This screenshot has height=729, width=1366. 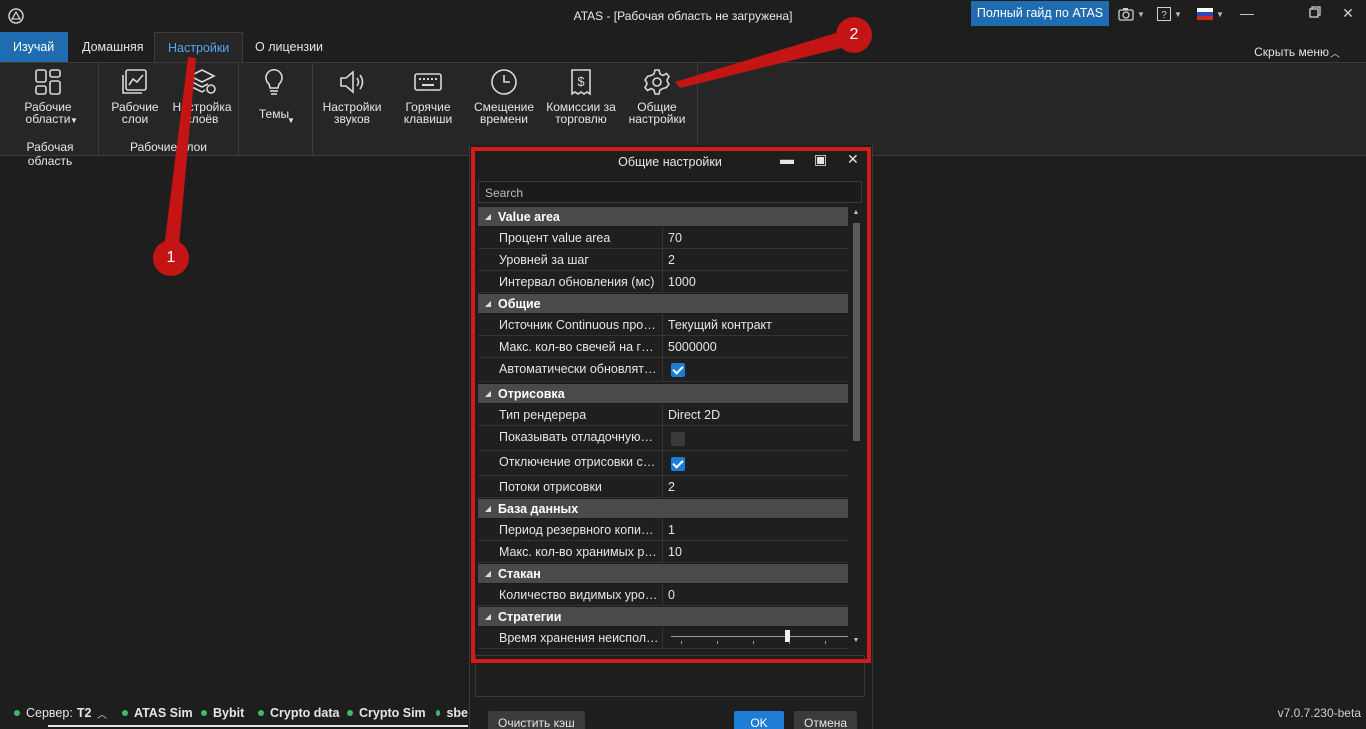 I want to click on commissions-button: $ Комиссии за торговлю, so click(x=581, y=96).